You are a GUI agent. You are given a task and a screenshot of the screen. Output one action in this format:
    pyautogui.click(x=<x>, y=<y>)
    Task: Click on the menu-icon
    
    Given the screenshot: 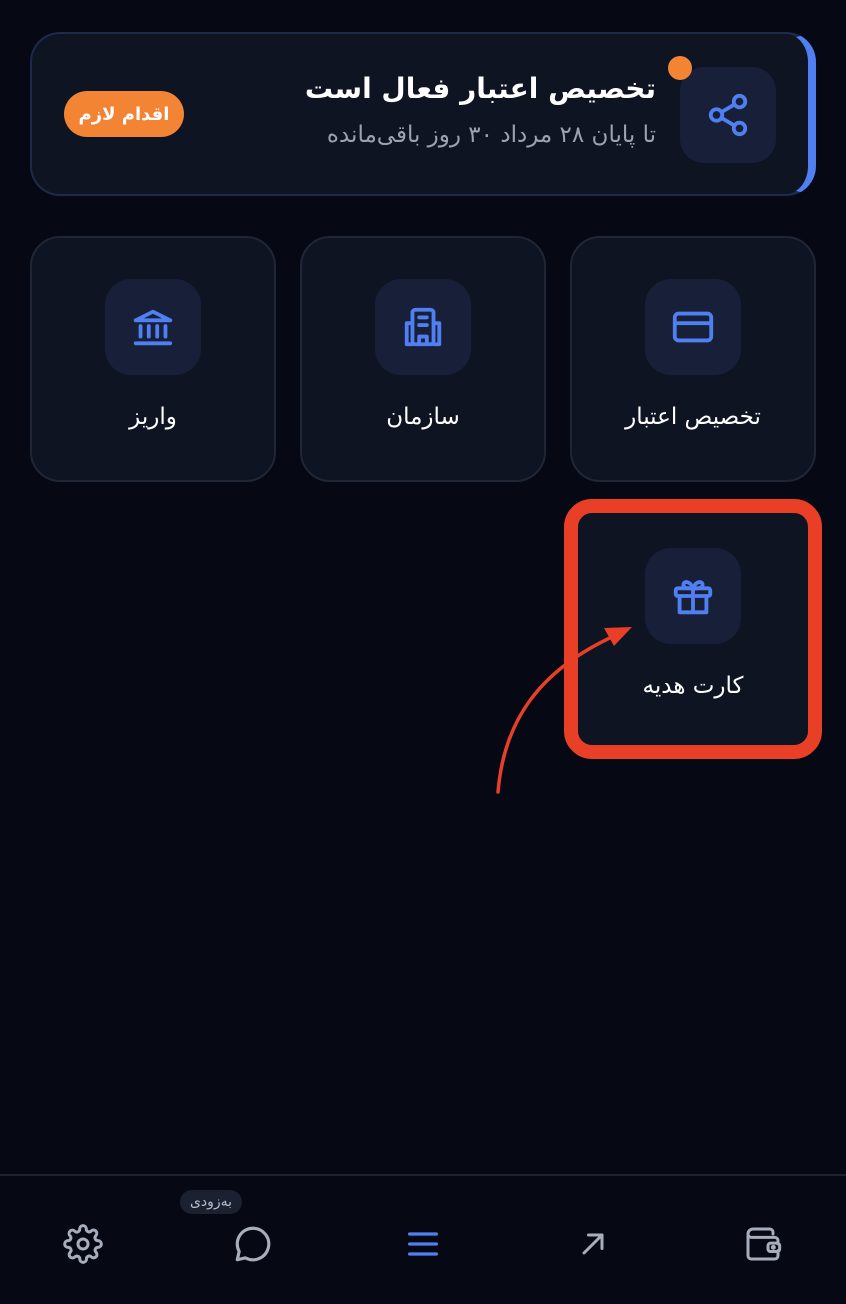 What is the action you would take?
    pyautogui.click(x=423, y=1244)
    